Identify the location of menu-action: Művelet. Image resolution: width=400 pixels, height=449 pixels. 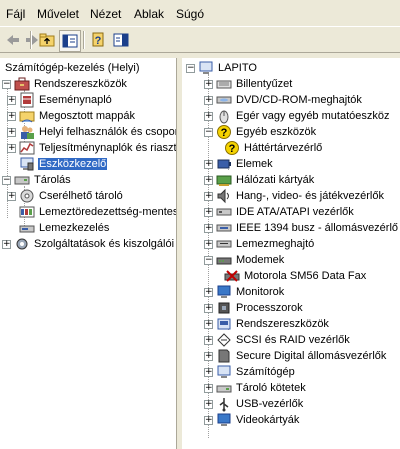
(58, 14).